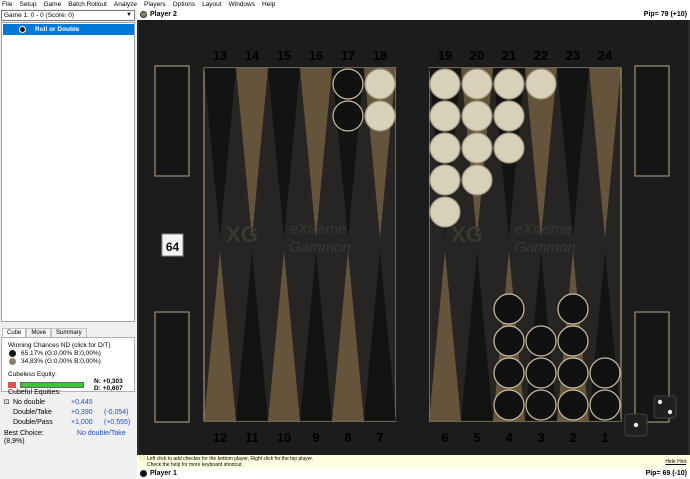 The image size is (690, 479). I want to click on menu-item-batch-rollout: Batch Rollout, so click(87, 4).